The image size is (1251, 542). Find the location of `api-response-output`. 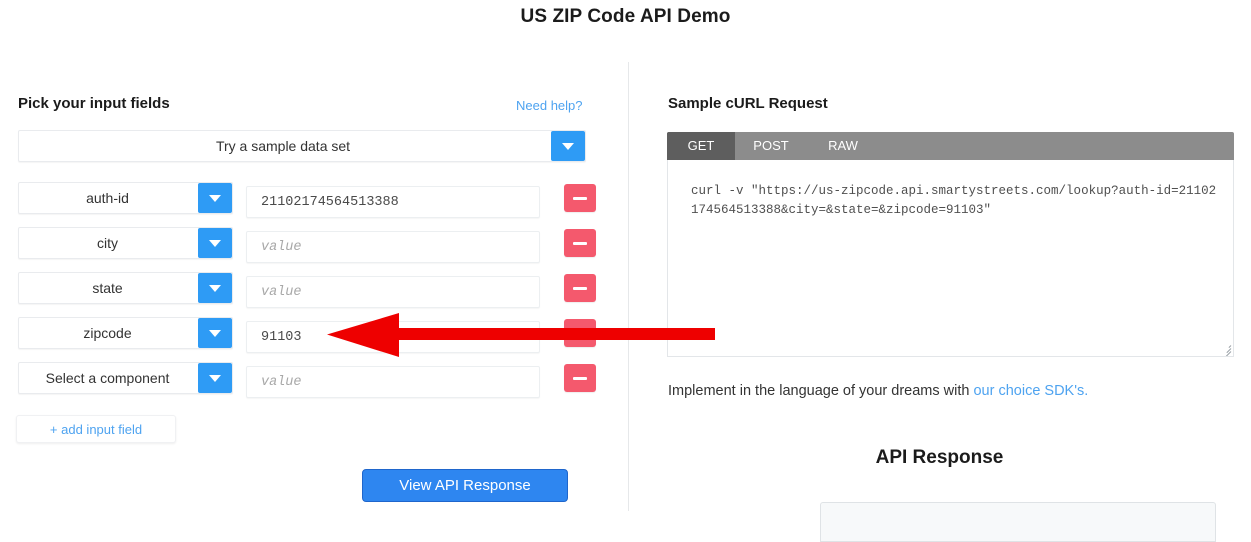

api-response-output is located at coordinates (1018, 522).